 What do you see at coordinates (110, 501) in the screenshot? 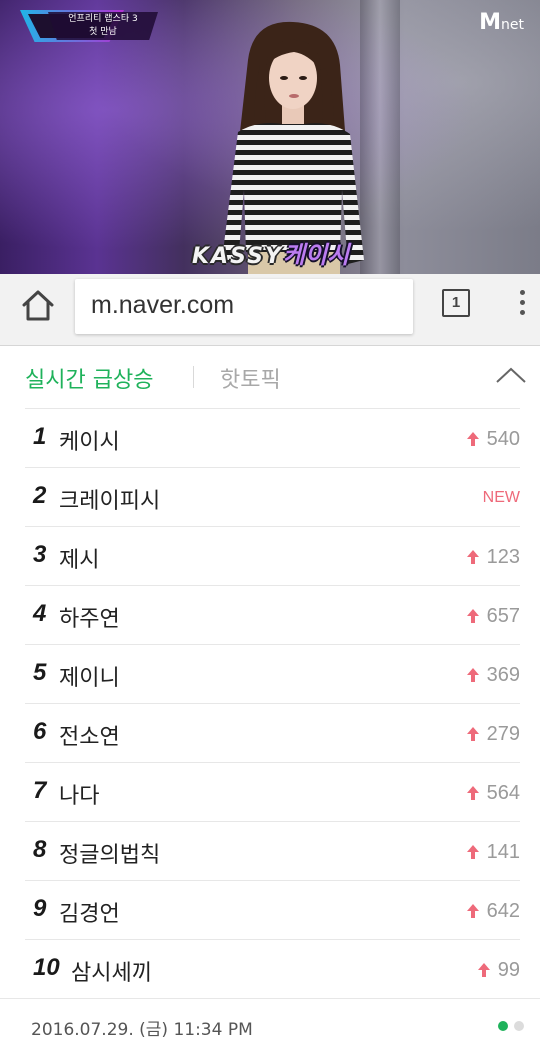
I see `keyword-text: 크레이피시` at bounding box center [110, 501].